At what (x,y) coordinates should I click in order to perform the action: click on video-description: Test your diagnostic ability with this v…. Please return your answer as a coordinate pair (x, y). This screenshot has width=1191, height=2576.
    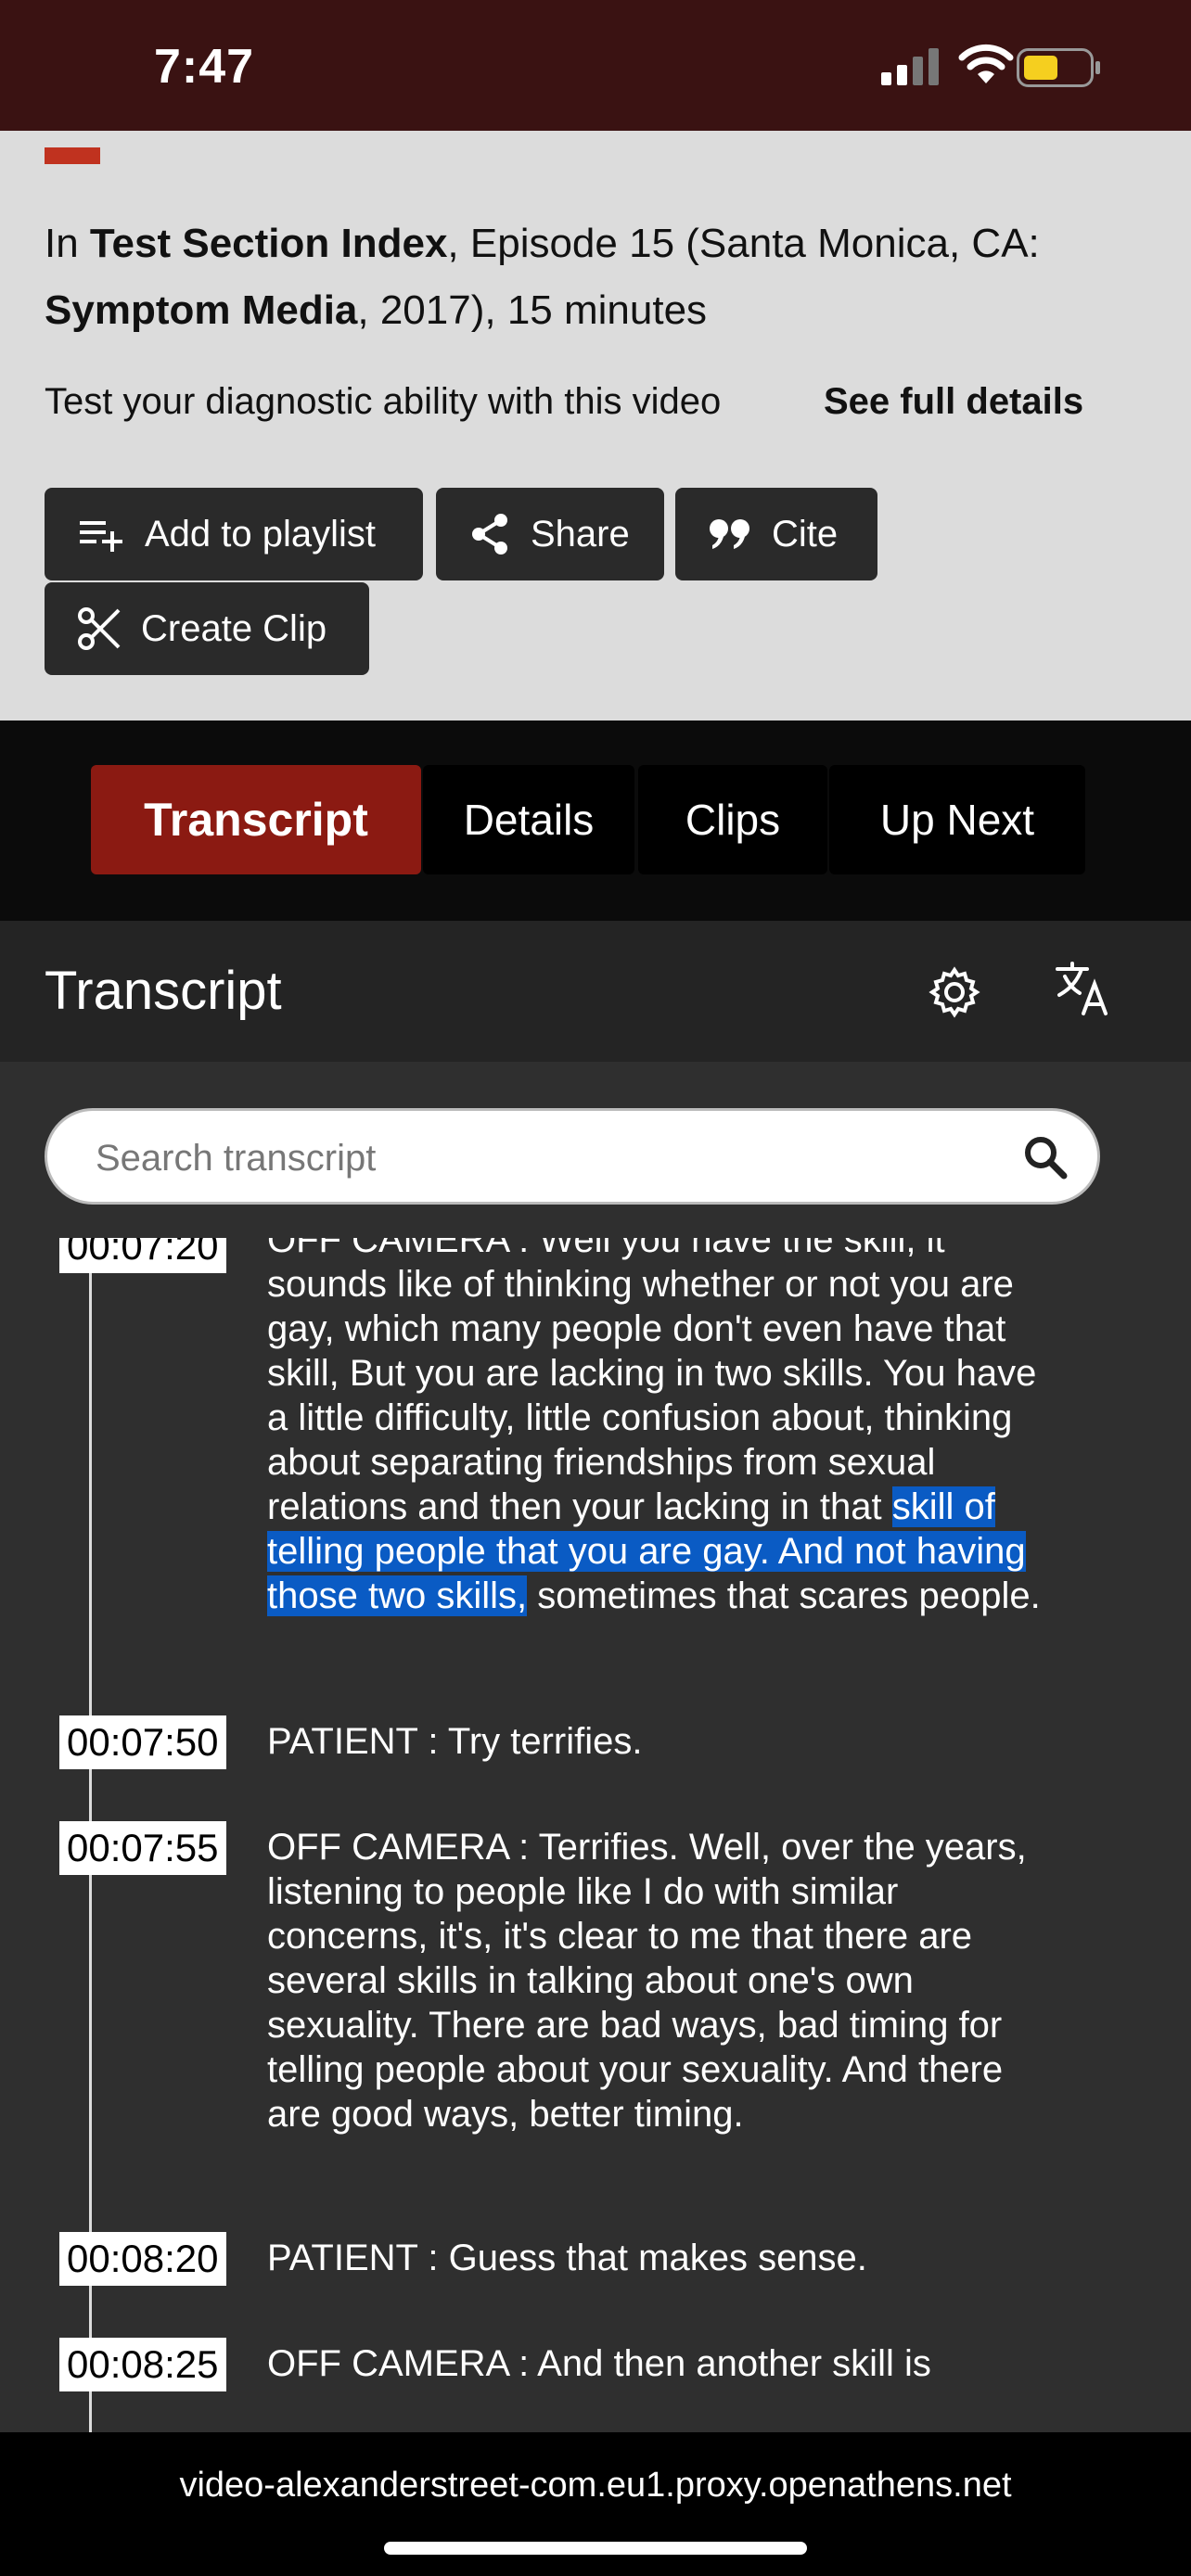
    Looking at the image, I should click on (383, 401).